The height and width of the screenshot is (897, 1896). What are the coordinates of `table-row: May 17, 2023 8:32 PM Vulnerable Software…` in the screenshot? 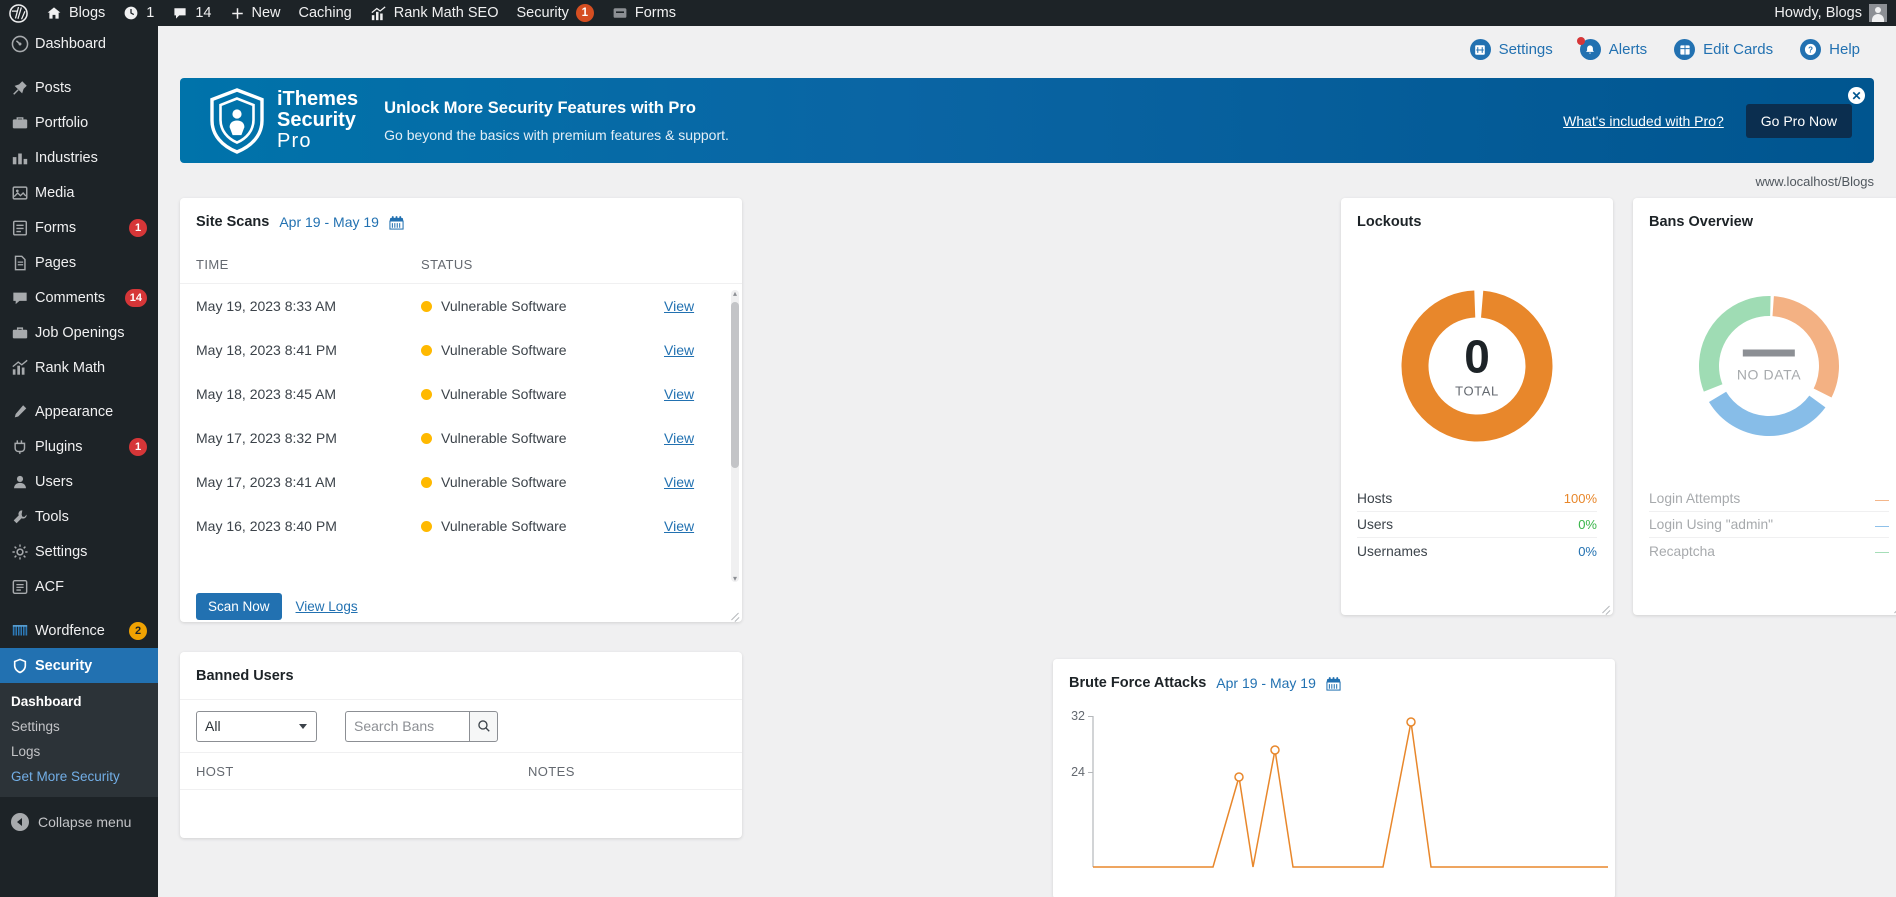 It's located at (461, 438).